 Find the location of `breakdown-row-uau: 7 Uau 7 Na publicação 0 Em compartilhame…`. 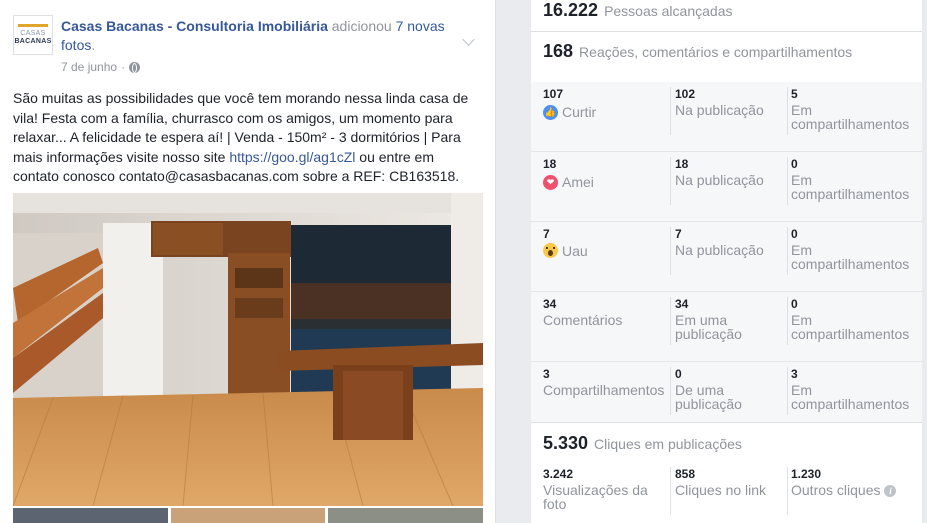

breakdown-row-uau: 7 Uau 7 Na publicação 0 Em compartilhame… is located at coordinates (726, 257).